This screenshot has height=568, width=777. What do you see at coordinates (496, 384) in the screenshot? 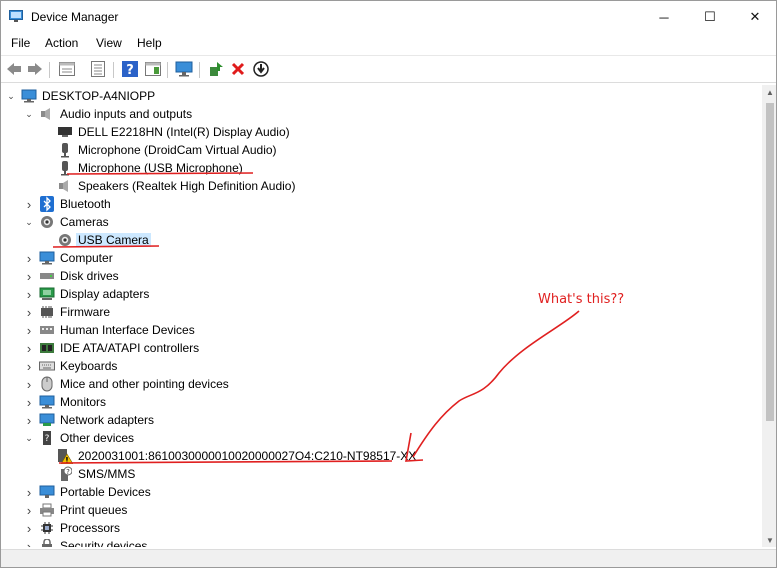
I see `annotation-arrow` at bounding box center [496, 384].